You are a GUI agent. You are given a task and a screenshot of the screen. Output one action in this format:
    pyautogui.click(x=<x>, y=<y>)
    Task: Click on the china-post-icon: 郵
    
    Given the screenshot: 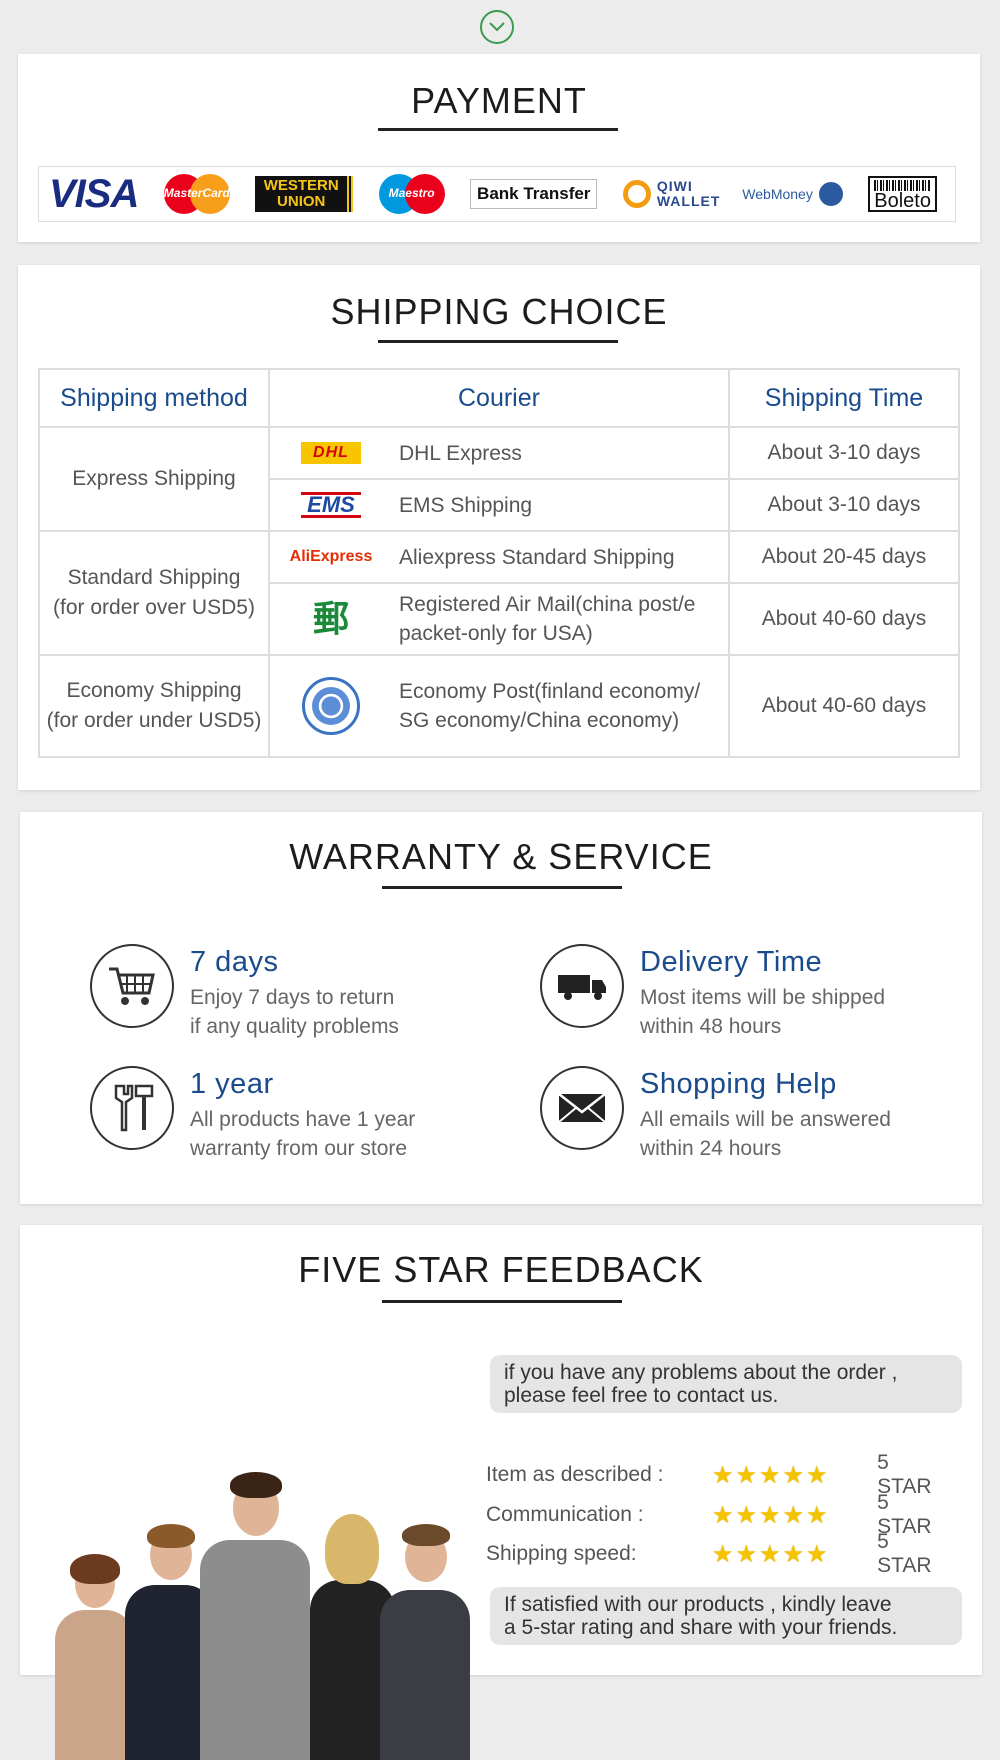 What is the action you would take?
    pyautogui.click(x=330, y=618)
    